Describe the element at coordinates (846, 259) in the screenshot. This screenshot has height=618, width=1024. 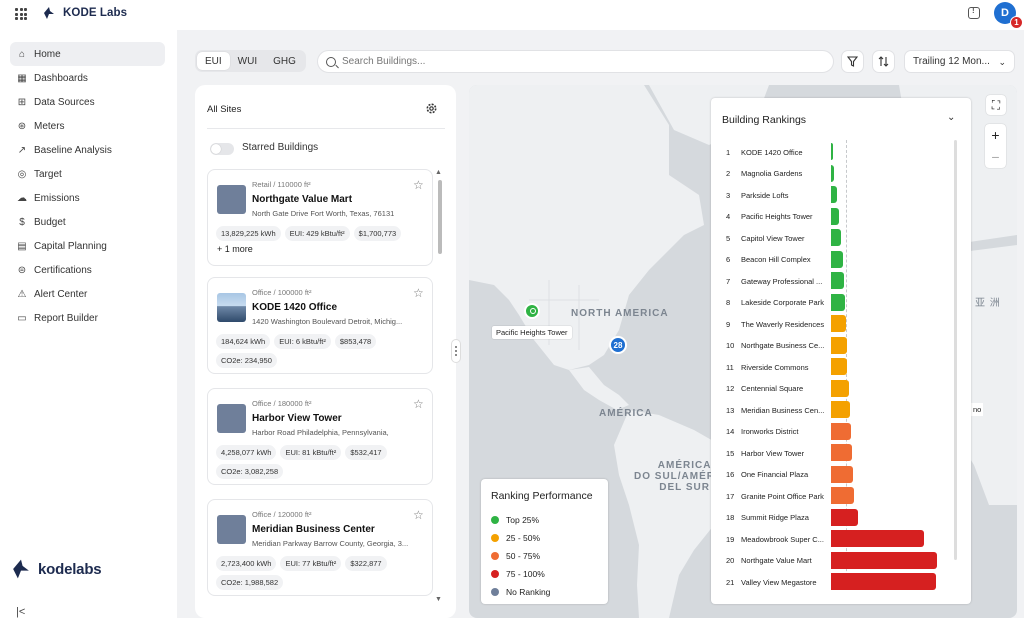
I see `ranking-row: 6 Beacon Hill Complex` at that location.